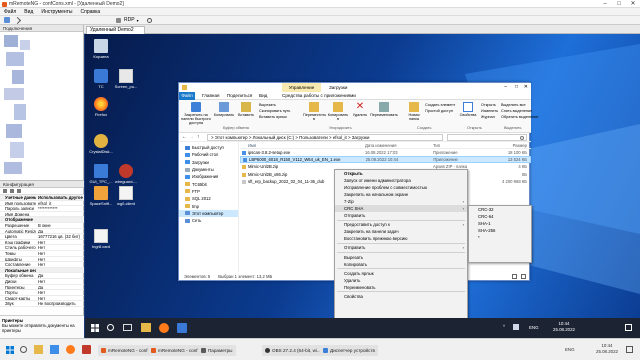  I want to click on tiles-view-icon, so click(523, 276).